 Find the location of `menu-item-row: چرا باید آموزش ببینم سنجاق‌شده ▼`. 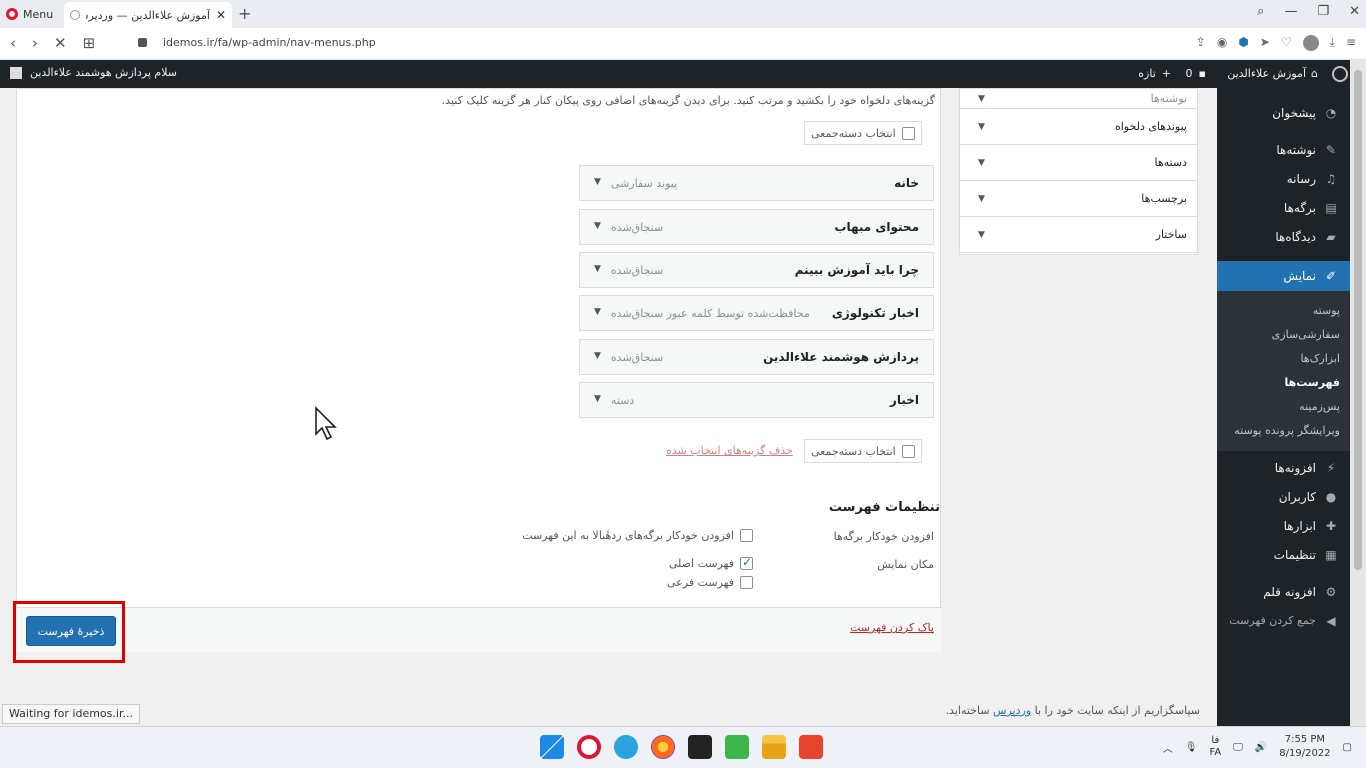

menu-item-row: چرا باید آموزش ببینم سنجاق‌شده ▼ is located at coordinates (756, 270).